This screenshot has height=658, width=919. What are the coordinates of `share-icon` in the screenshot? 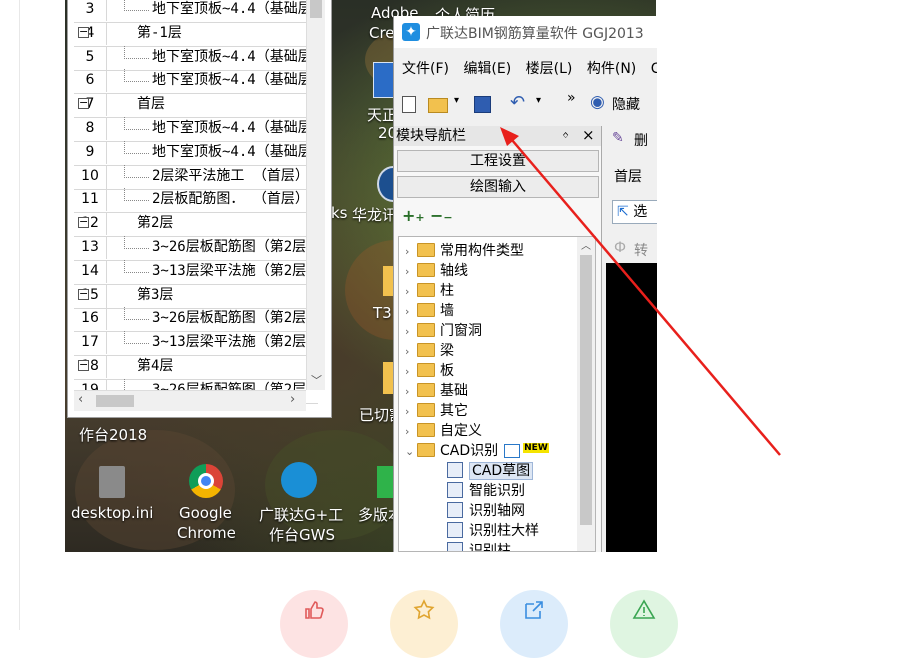 It's located at (534, 610).